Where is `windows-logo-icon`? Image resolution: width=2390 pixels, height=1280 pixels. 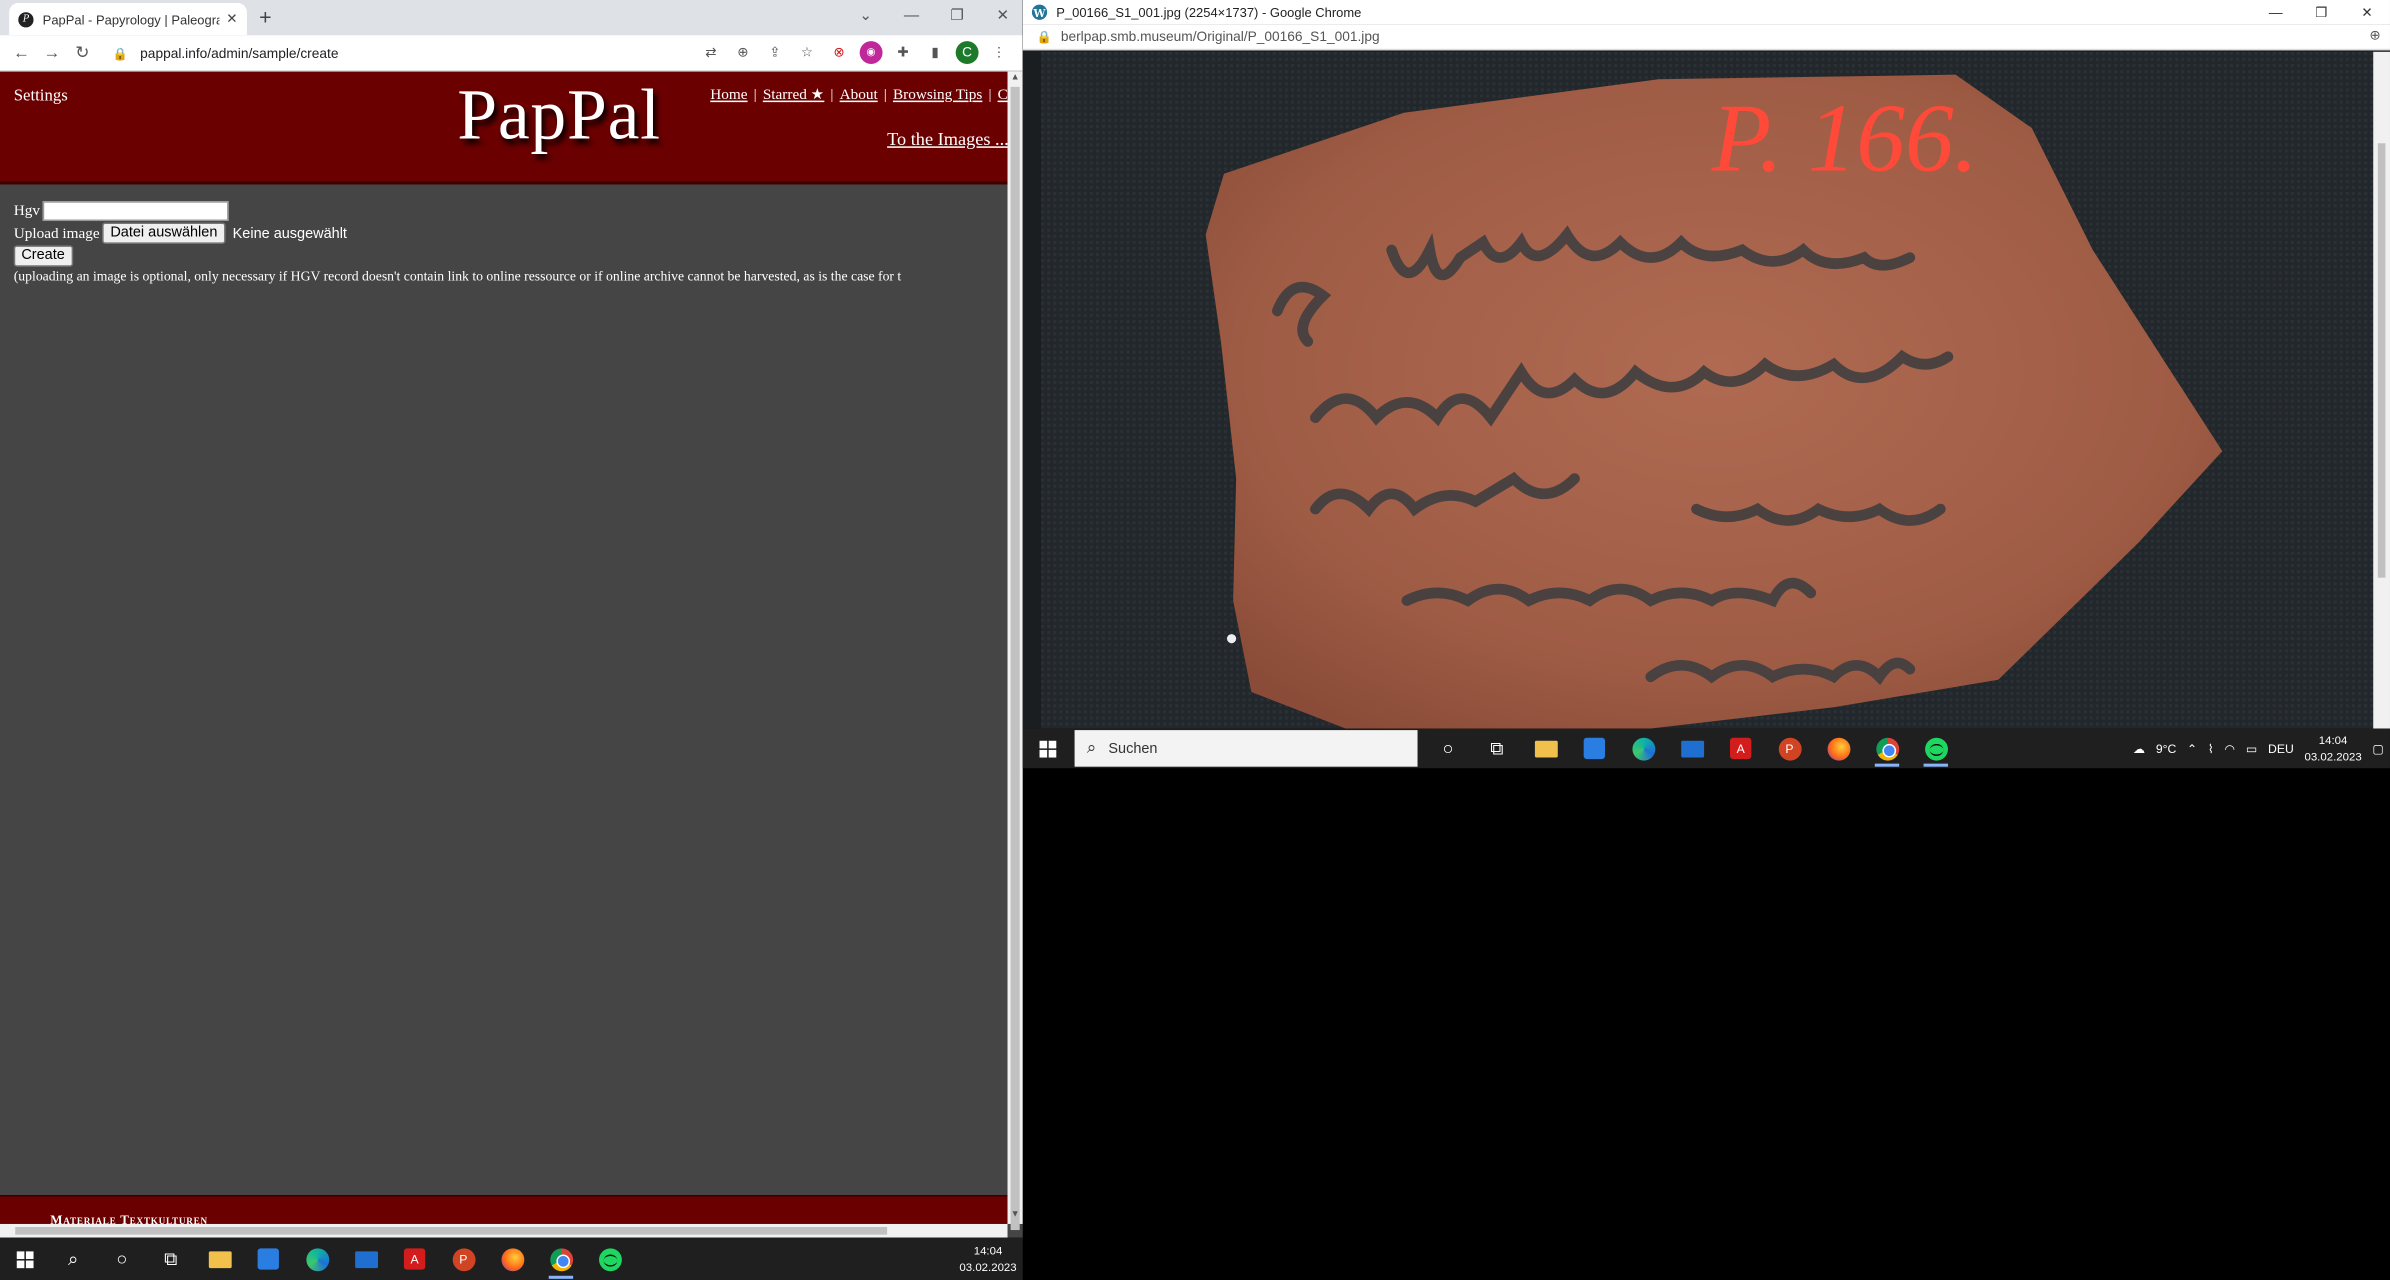
windows-logo-icon is located at coordinates (24, 1259).